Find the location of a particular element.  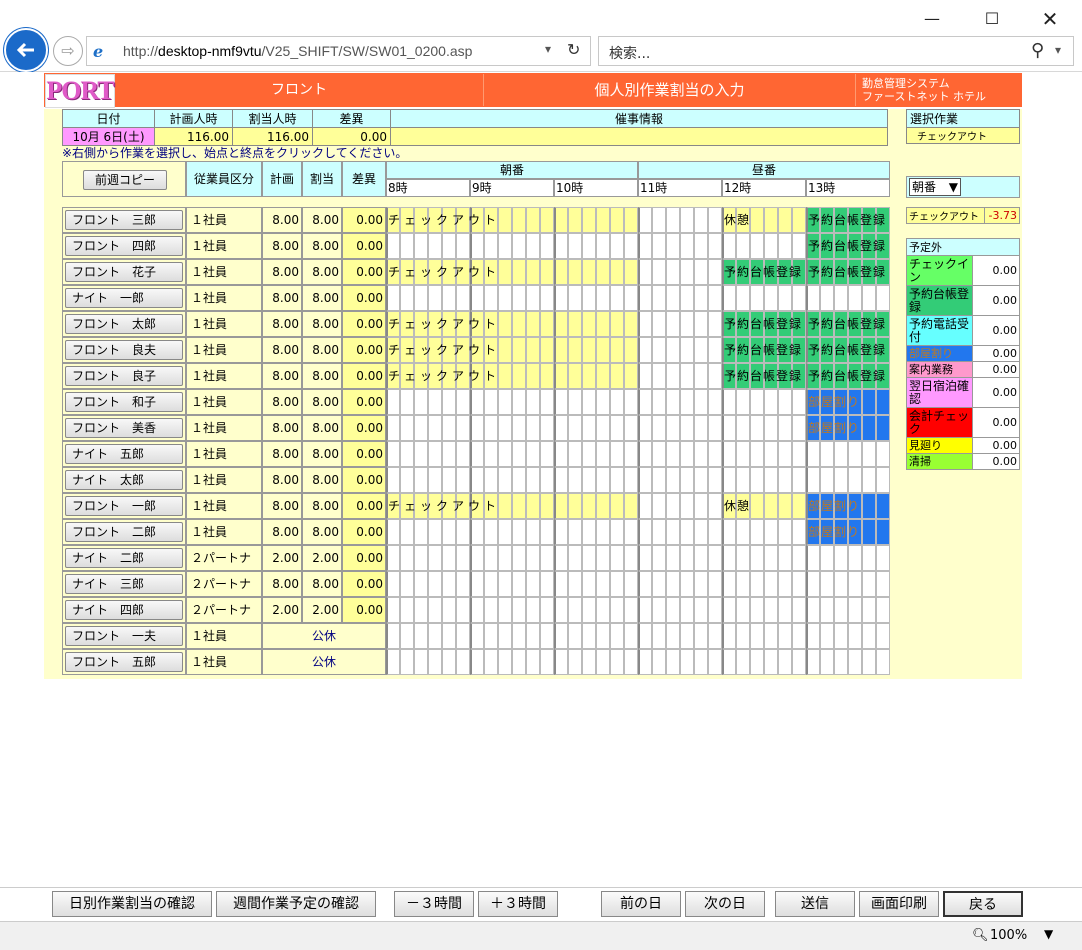

plus3-button: ＋３時間 is located at coordinates (518, 904).